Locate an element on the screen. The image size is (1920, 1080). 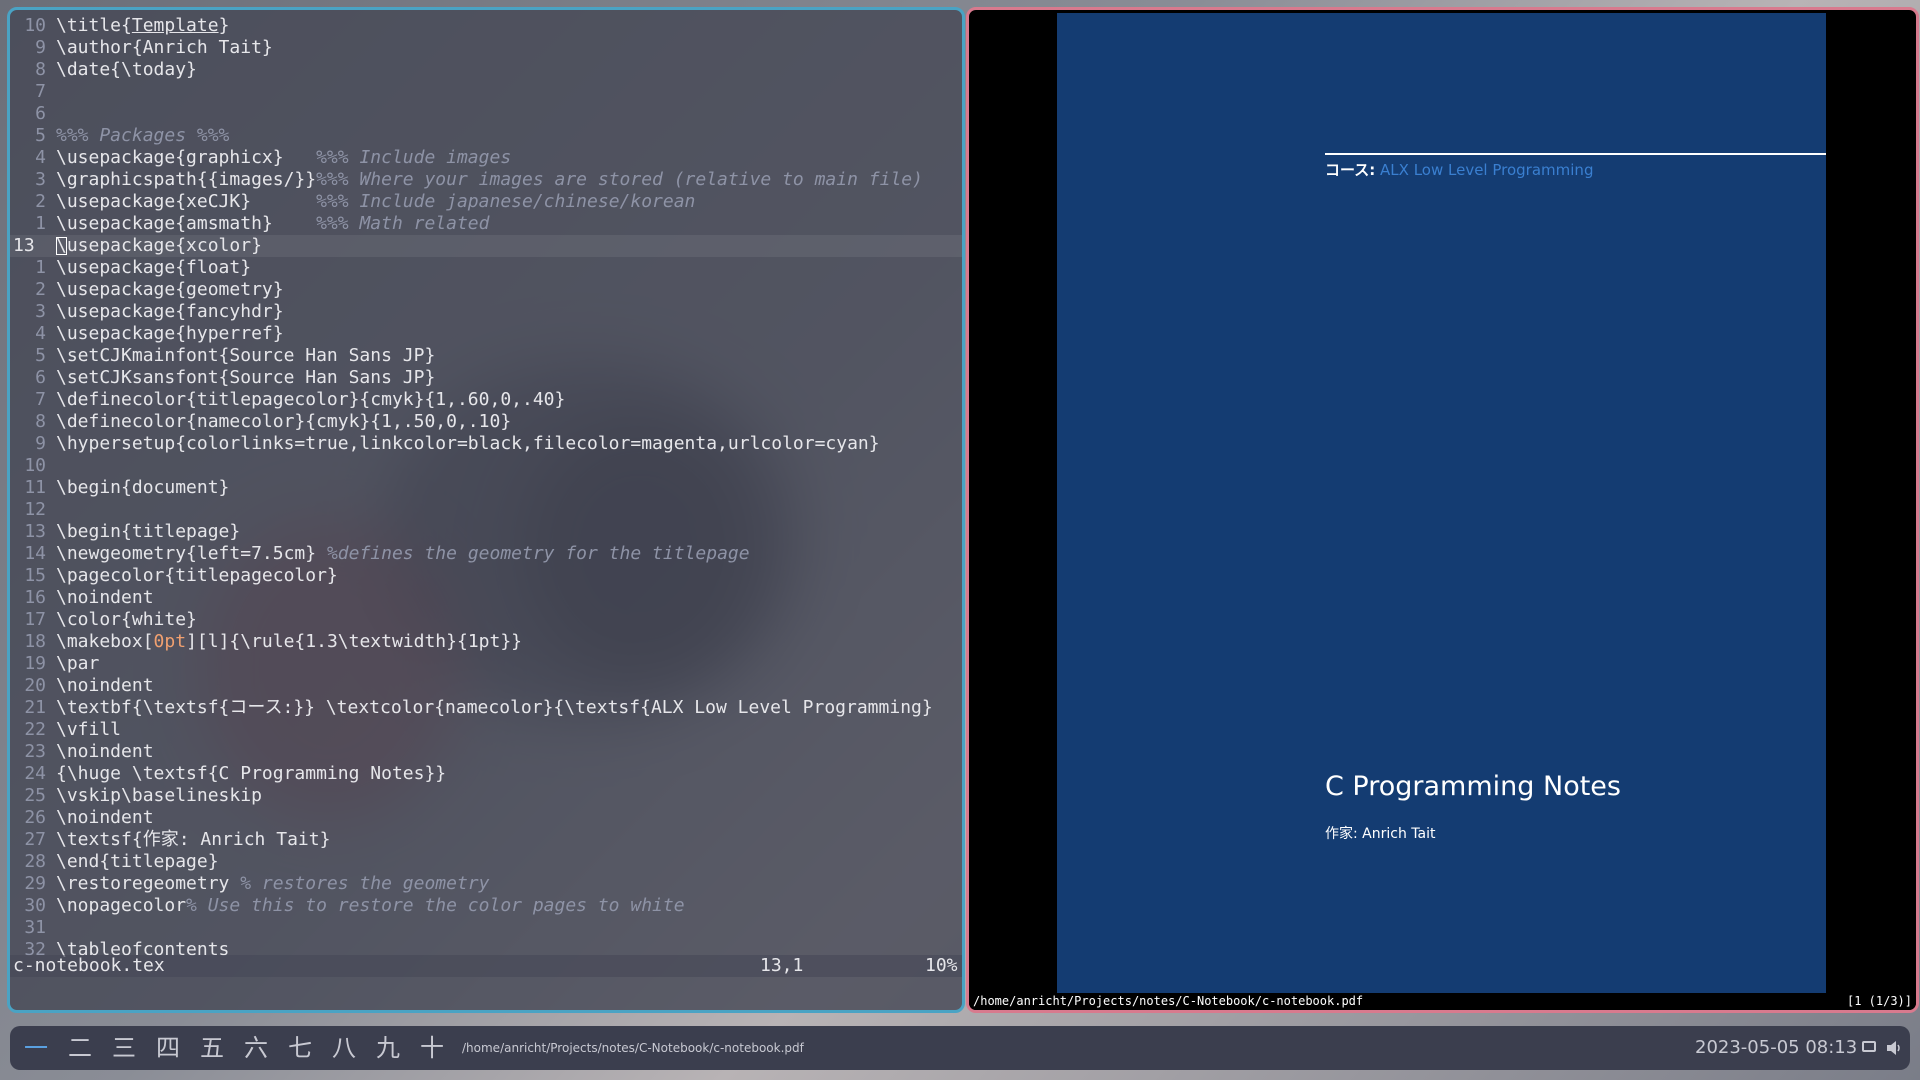
line-number: 30 is located at coordinates (35, 905).